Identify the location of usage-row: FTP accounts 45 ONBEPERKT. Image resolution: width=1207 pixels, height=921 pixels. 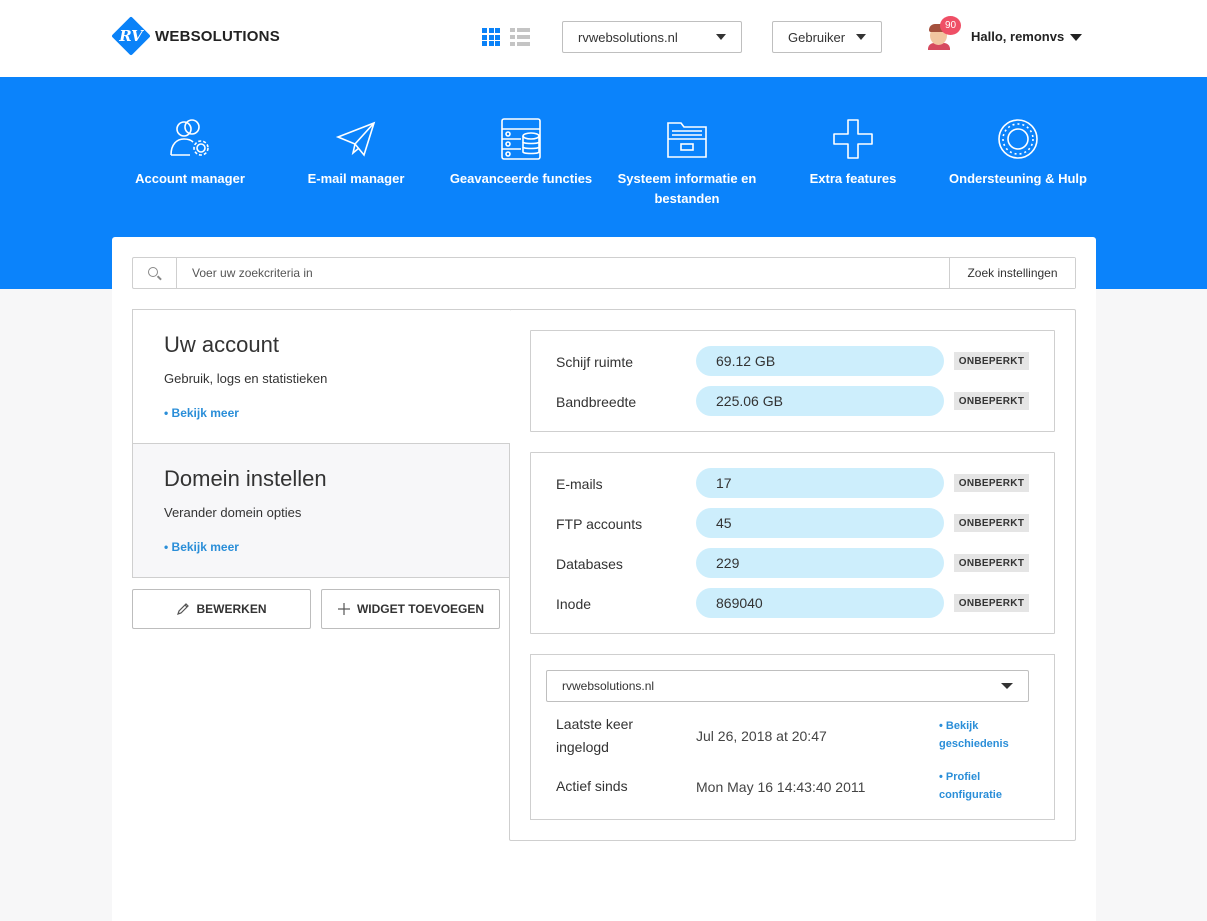
(792, 523).